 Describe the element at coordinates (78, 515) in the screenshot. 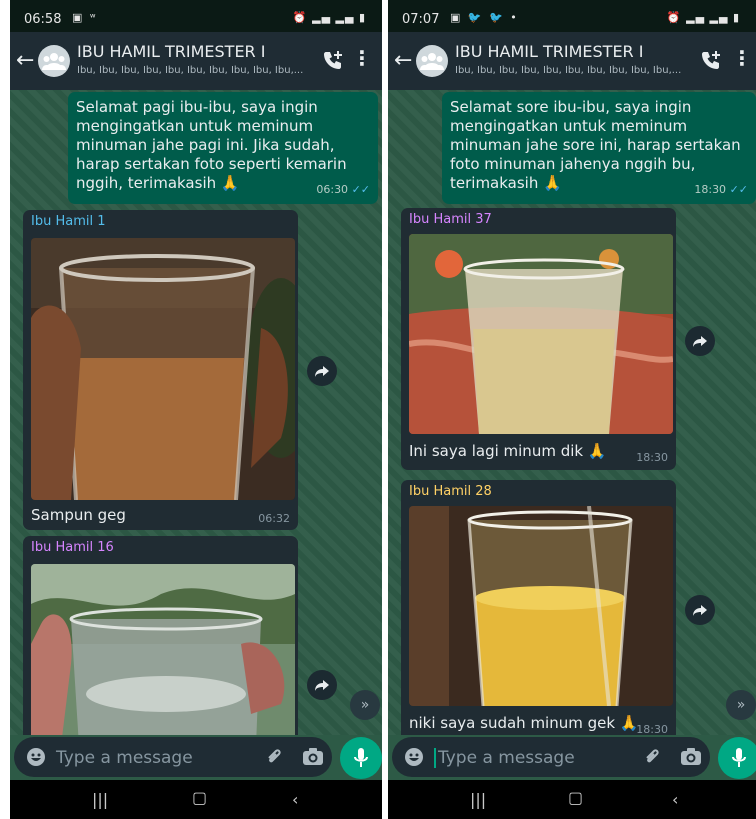

I see `message-caption: Sampun geg` at that location.